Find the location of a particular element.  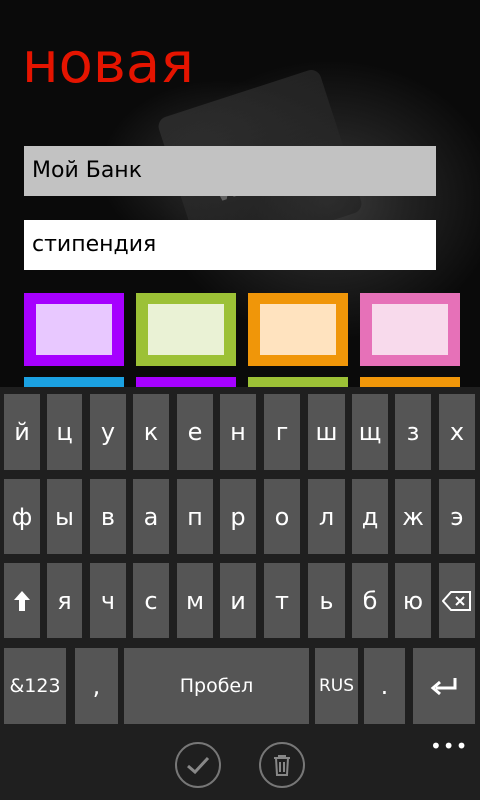

key-в: в is located at coordinates (108, 516).